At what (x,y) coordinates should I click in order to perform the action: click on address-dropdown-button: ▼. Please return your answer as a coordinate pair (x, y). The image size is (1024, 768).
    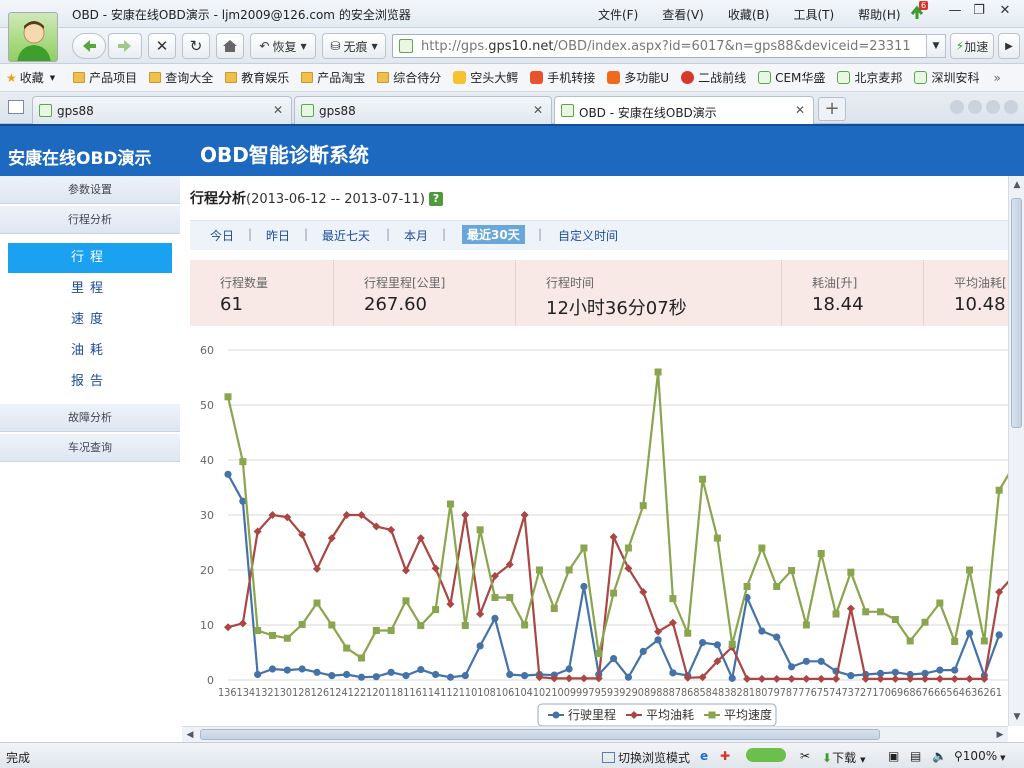
    Looking at the image, I should click on (936, 46).